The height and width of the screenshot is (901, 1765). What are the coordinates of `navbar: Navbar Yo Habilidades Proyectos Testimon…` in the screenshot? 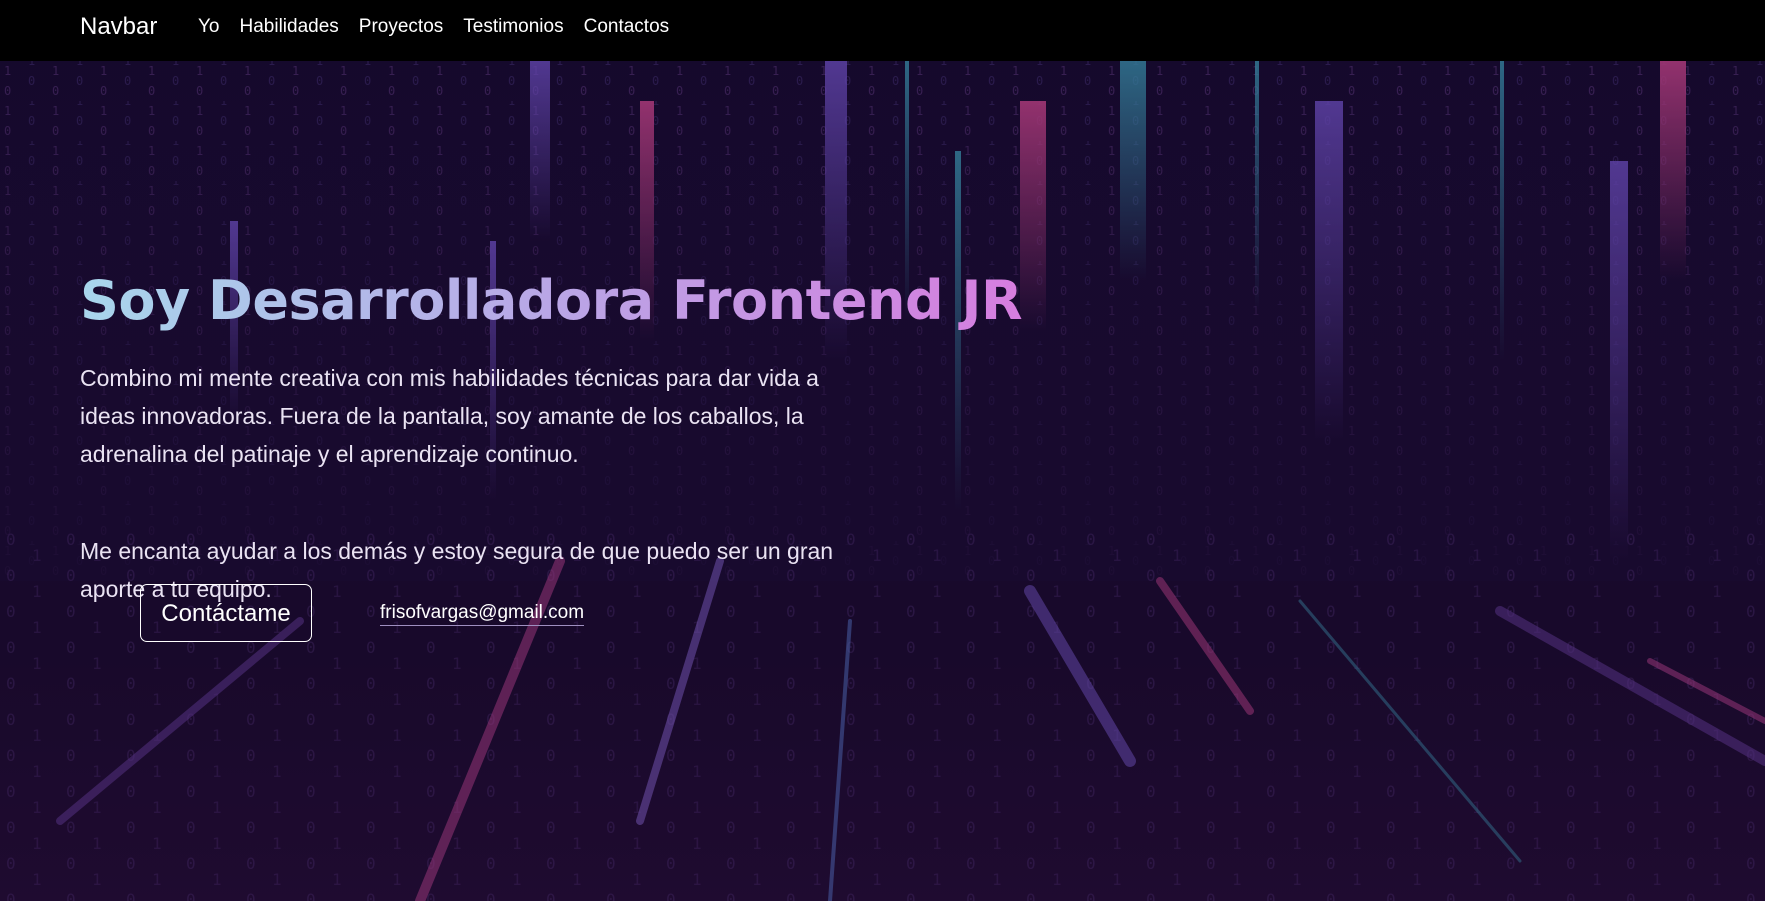 It's located at (882, 30).